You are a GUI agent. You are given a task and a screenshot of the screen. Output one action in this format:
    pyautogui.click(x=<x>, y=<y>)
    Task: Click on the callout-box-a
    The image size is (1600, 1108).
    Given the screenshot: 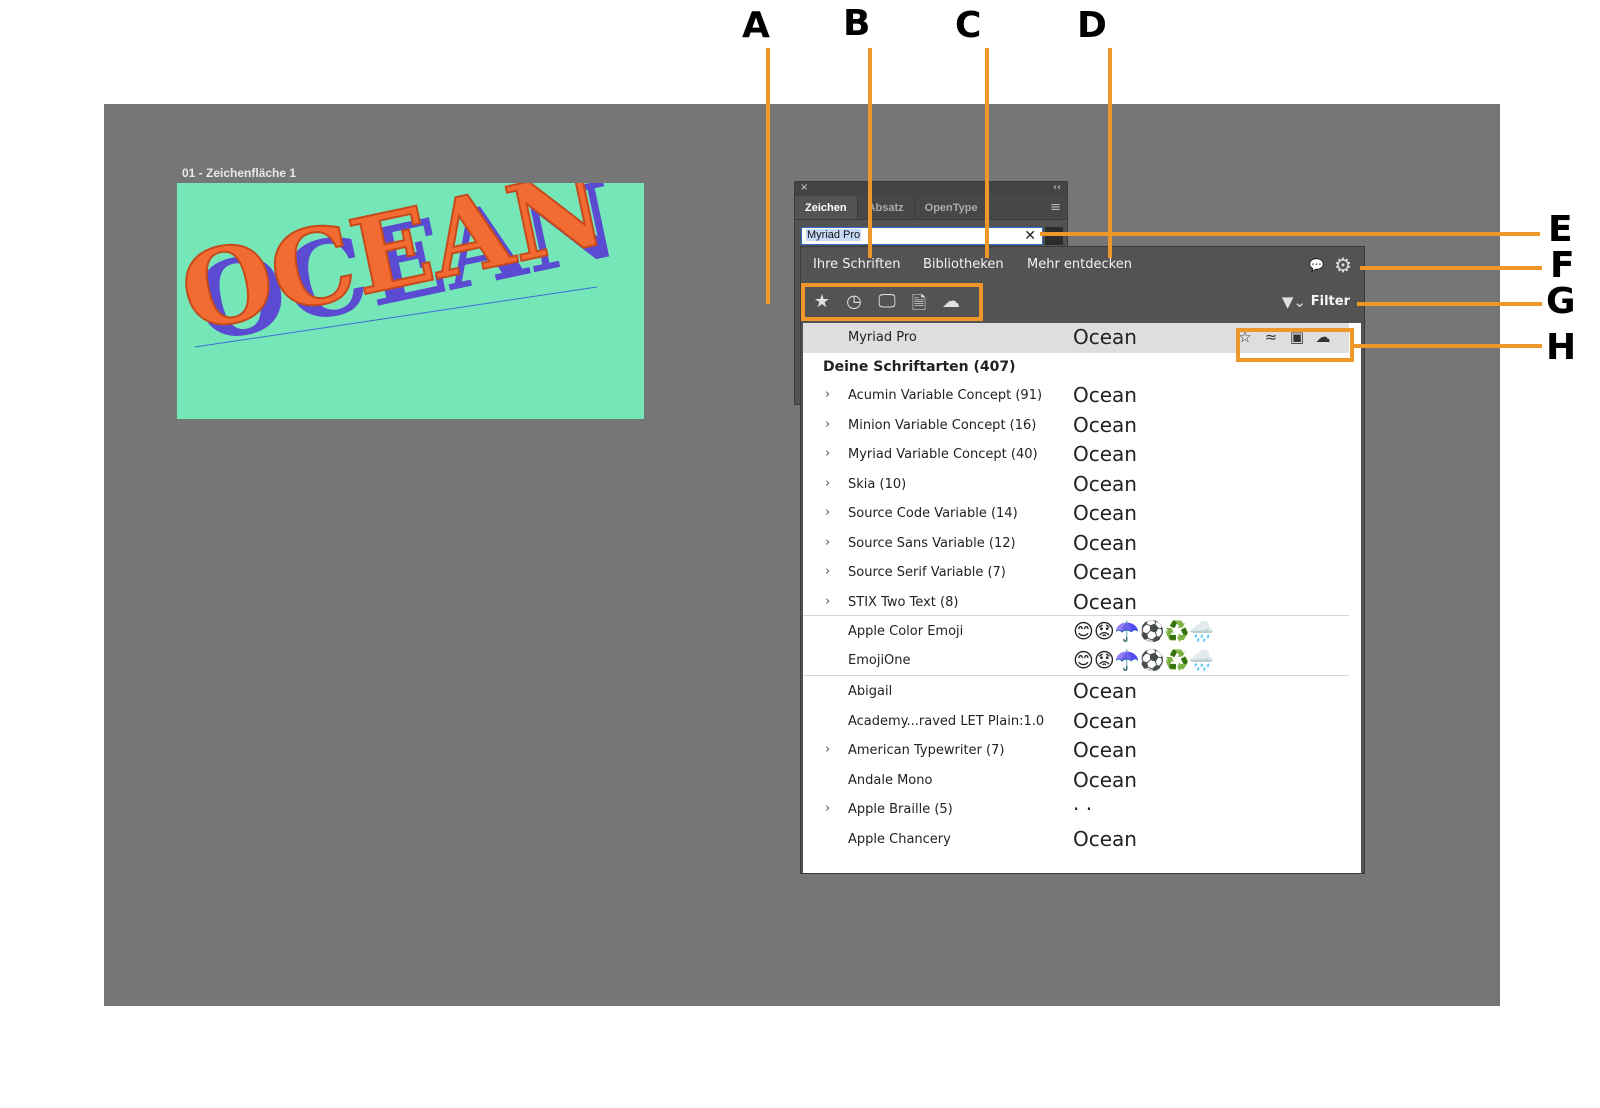 What is the action you would take?
    pyautogui.click(x=892, y=302)
    